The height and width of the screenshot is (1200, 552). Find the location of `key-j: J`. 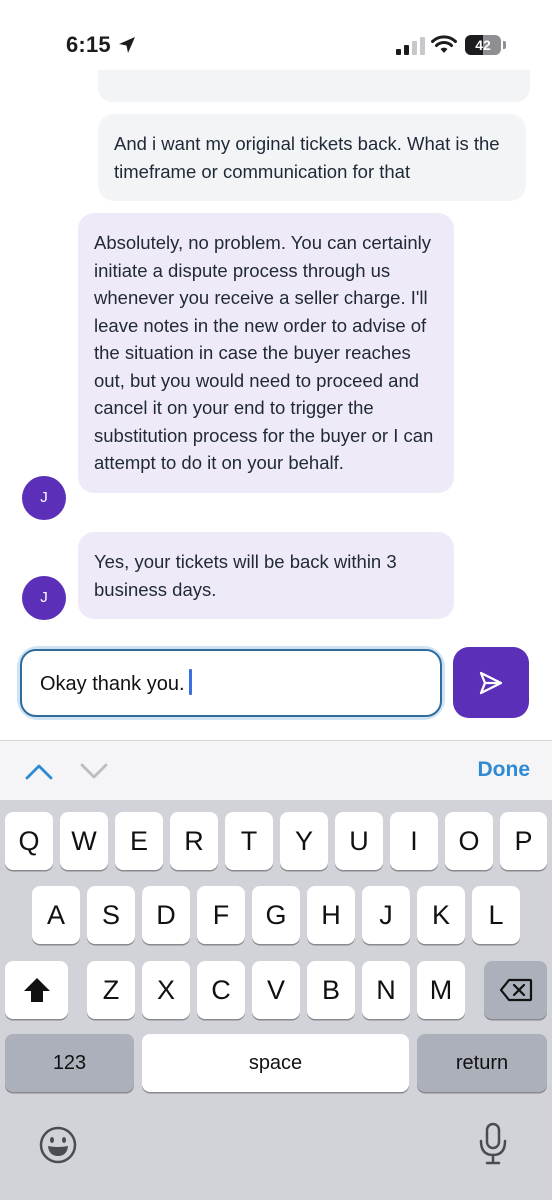

key-j: J is located at coordinates (386, 915).